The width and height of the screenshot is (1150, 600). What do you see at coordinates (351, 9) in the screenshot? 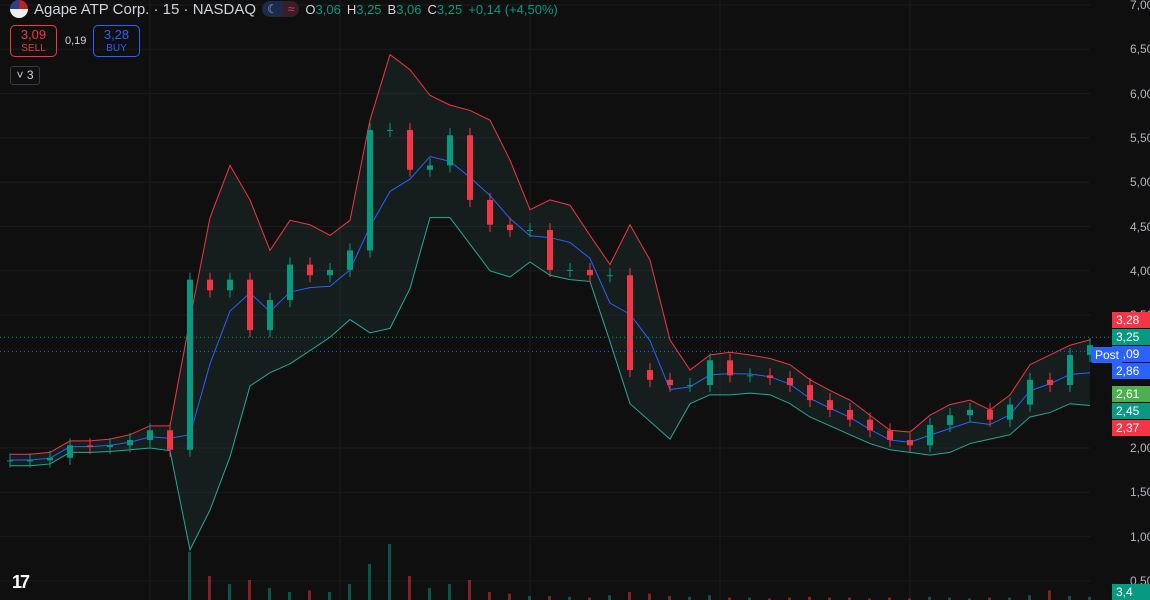
I see `high-label: H` at bounding box center [351, 9].